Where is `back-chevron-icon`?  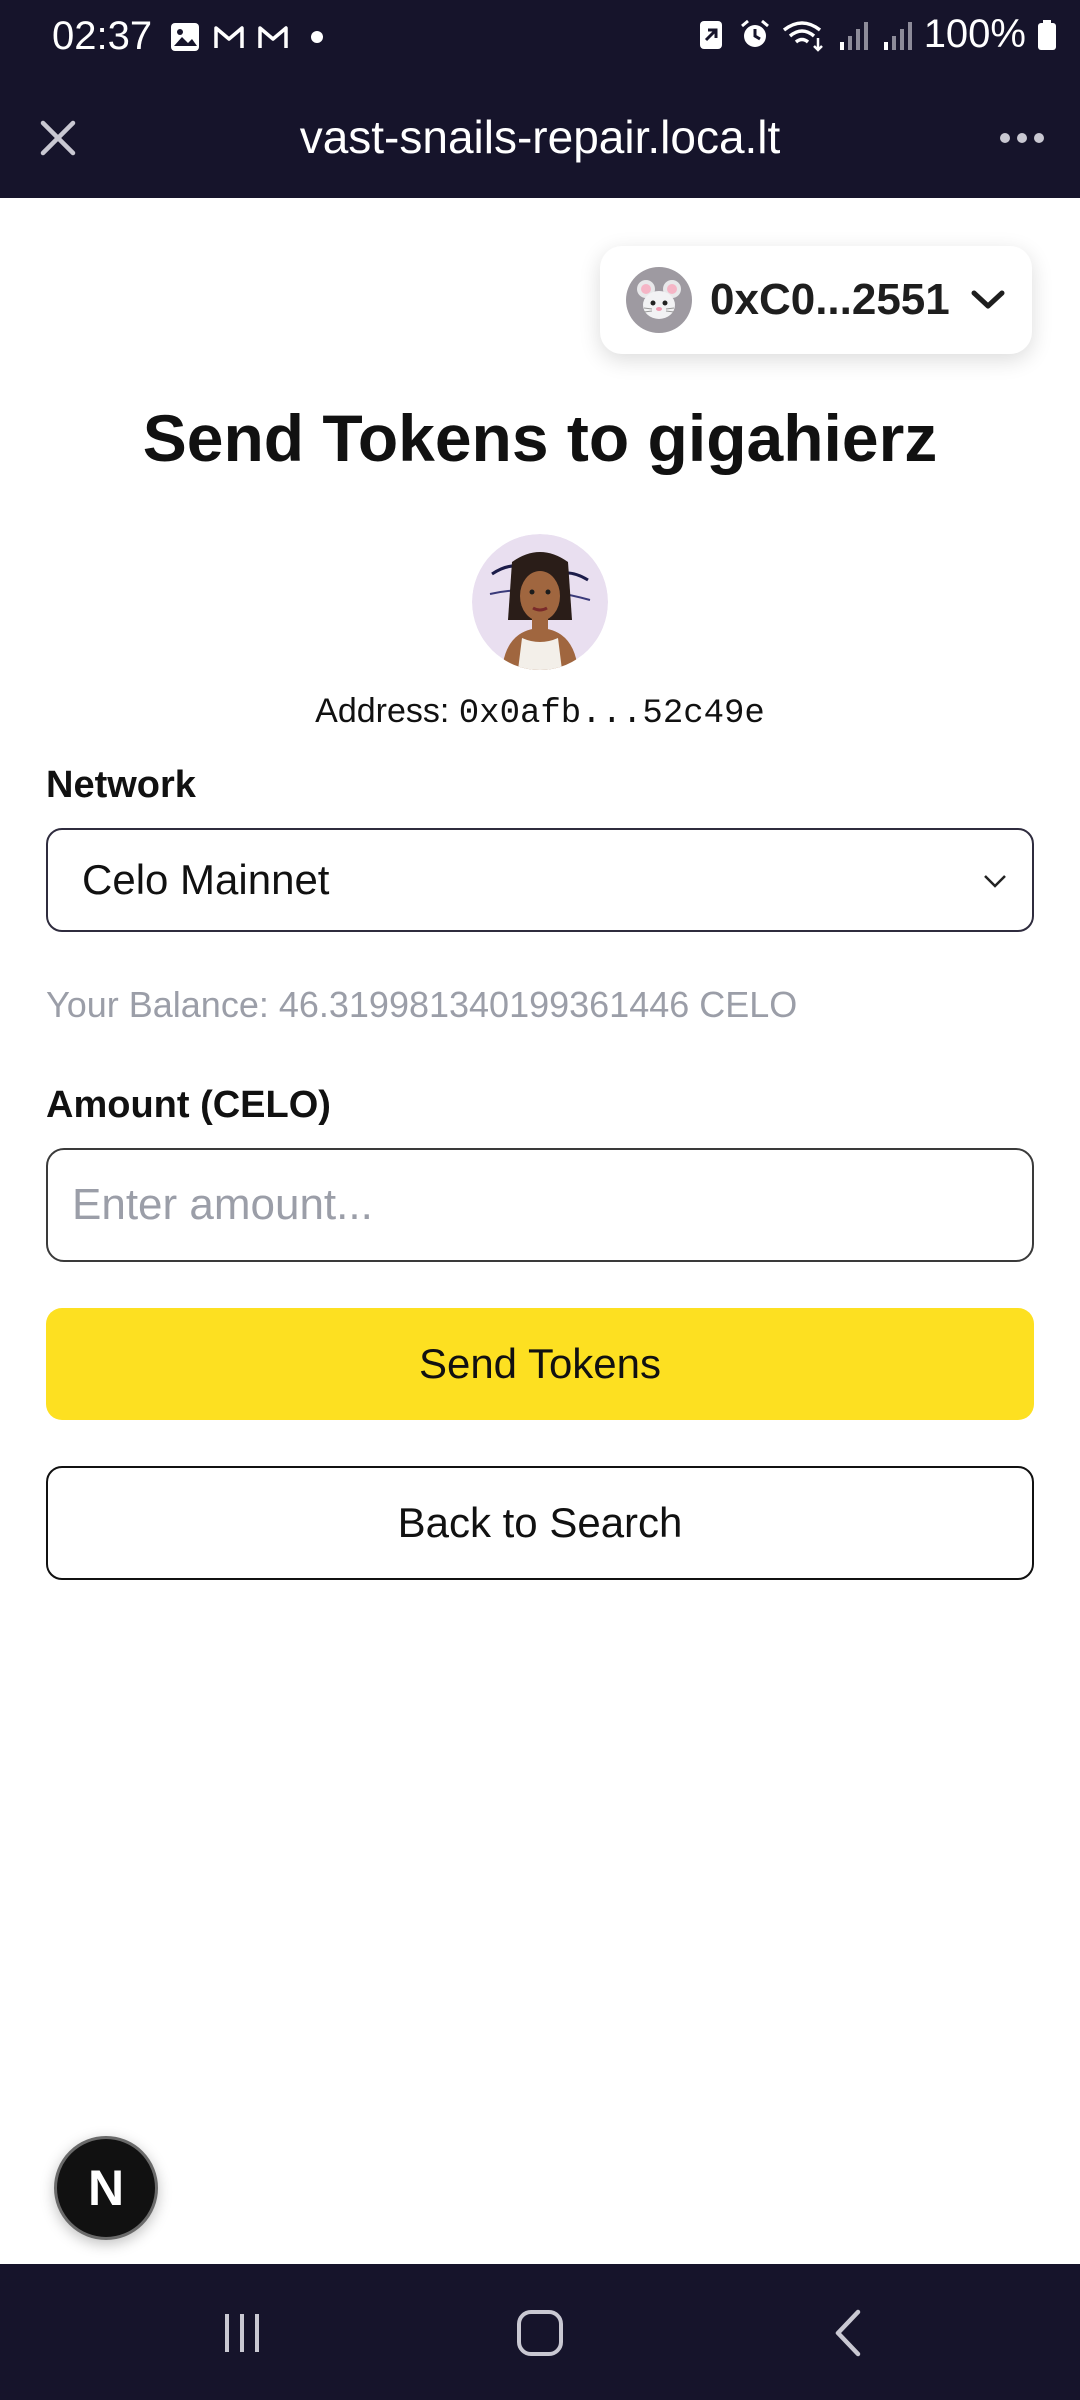
back-chevron-icon is located at coordinates (848, 2333).